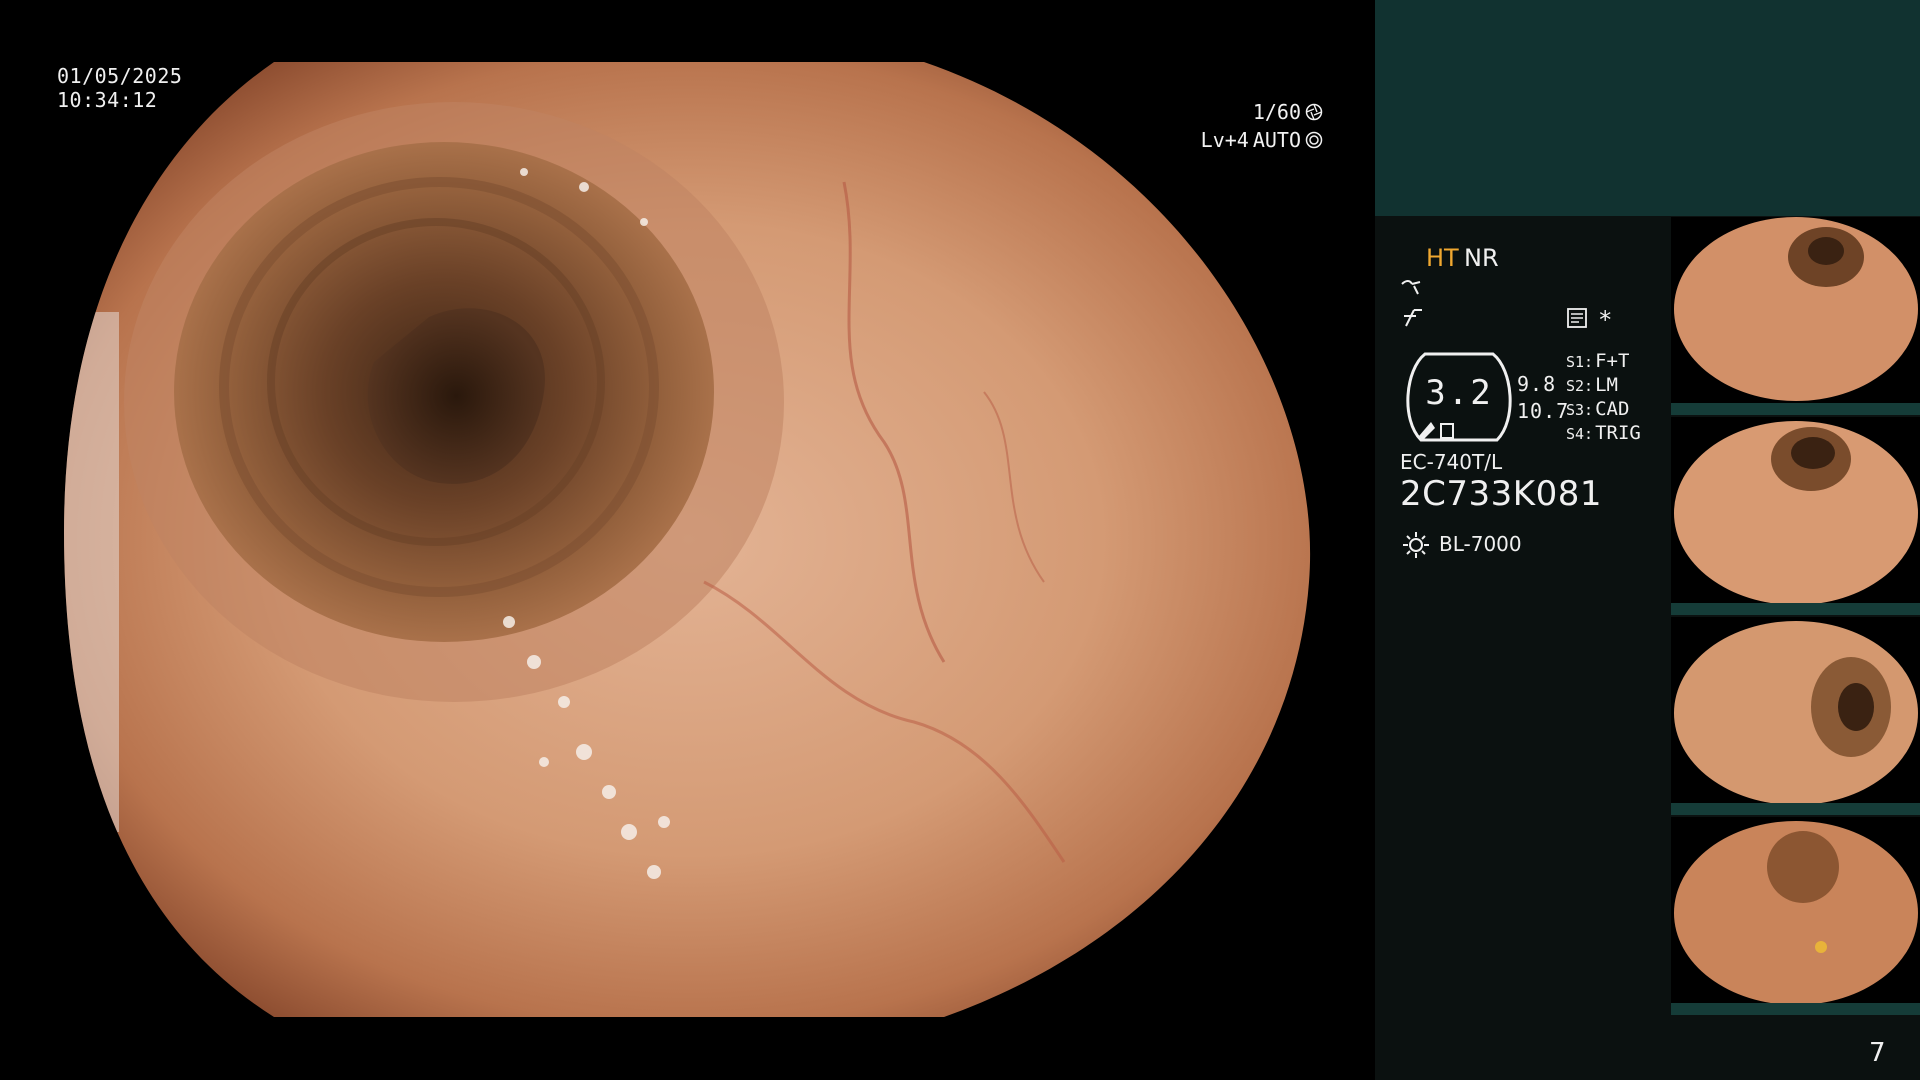 Image resolution: width=1920 pixels, height=1080 pixels. Describe the element at coordinates (1276, 140) in the screenshot. I see `iris-mode: AUTO` at that location.